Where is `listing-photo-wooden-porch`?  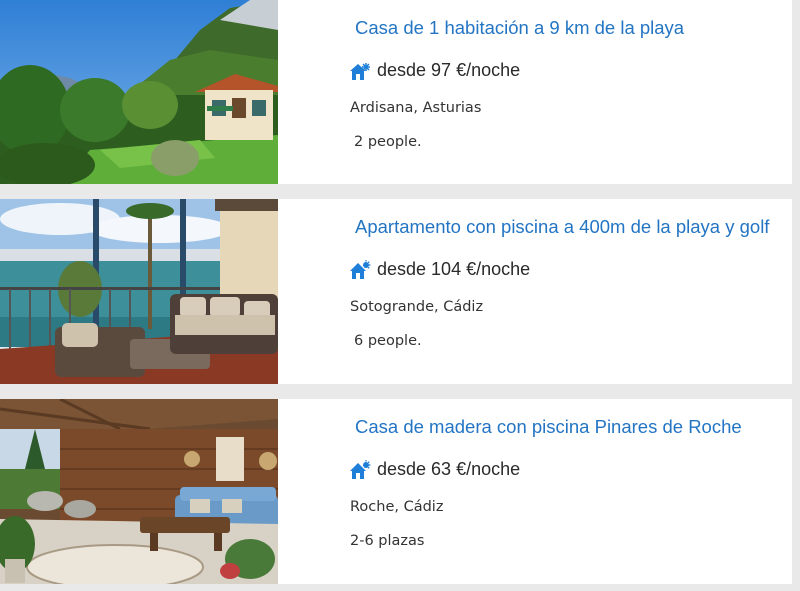
listing-photo-wooden-porch is located at coordinates (139, 491).